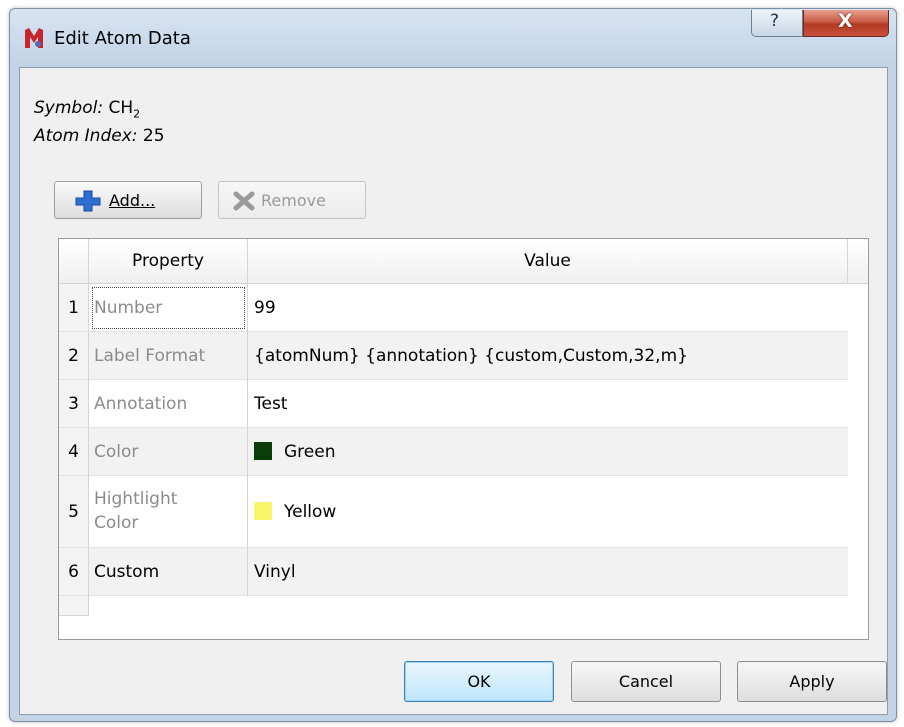  I want to click on empty-row-header, so click(74, 606).